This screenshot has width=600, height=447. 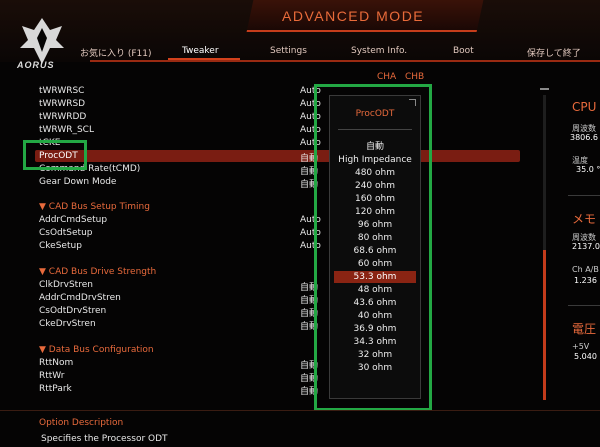 I want to click on setting-twrwr-scl-label: tWRWR_SCL, so click(x=66, y=130).